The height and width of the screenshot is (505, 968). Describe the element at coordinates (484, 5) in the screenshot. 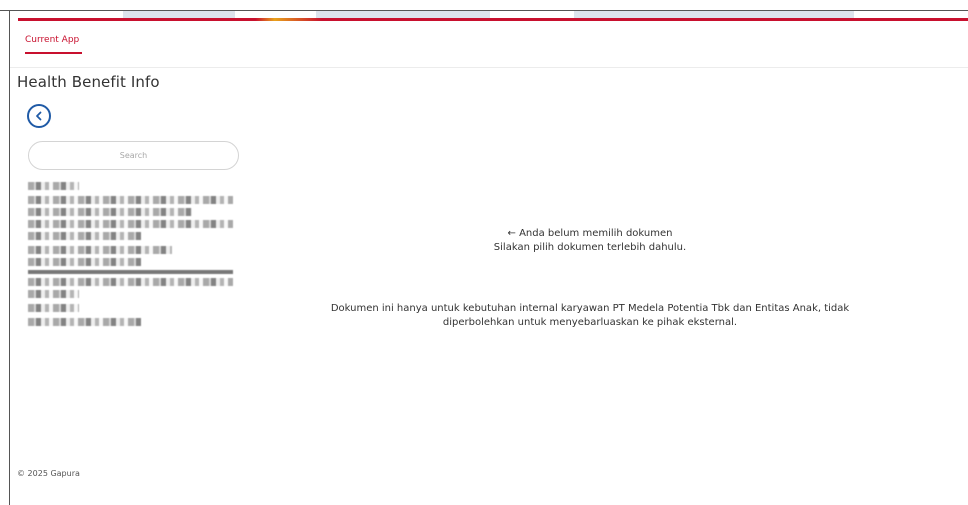

I see `window-frame-top` at that location.